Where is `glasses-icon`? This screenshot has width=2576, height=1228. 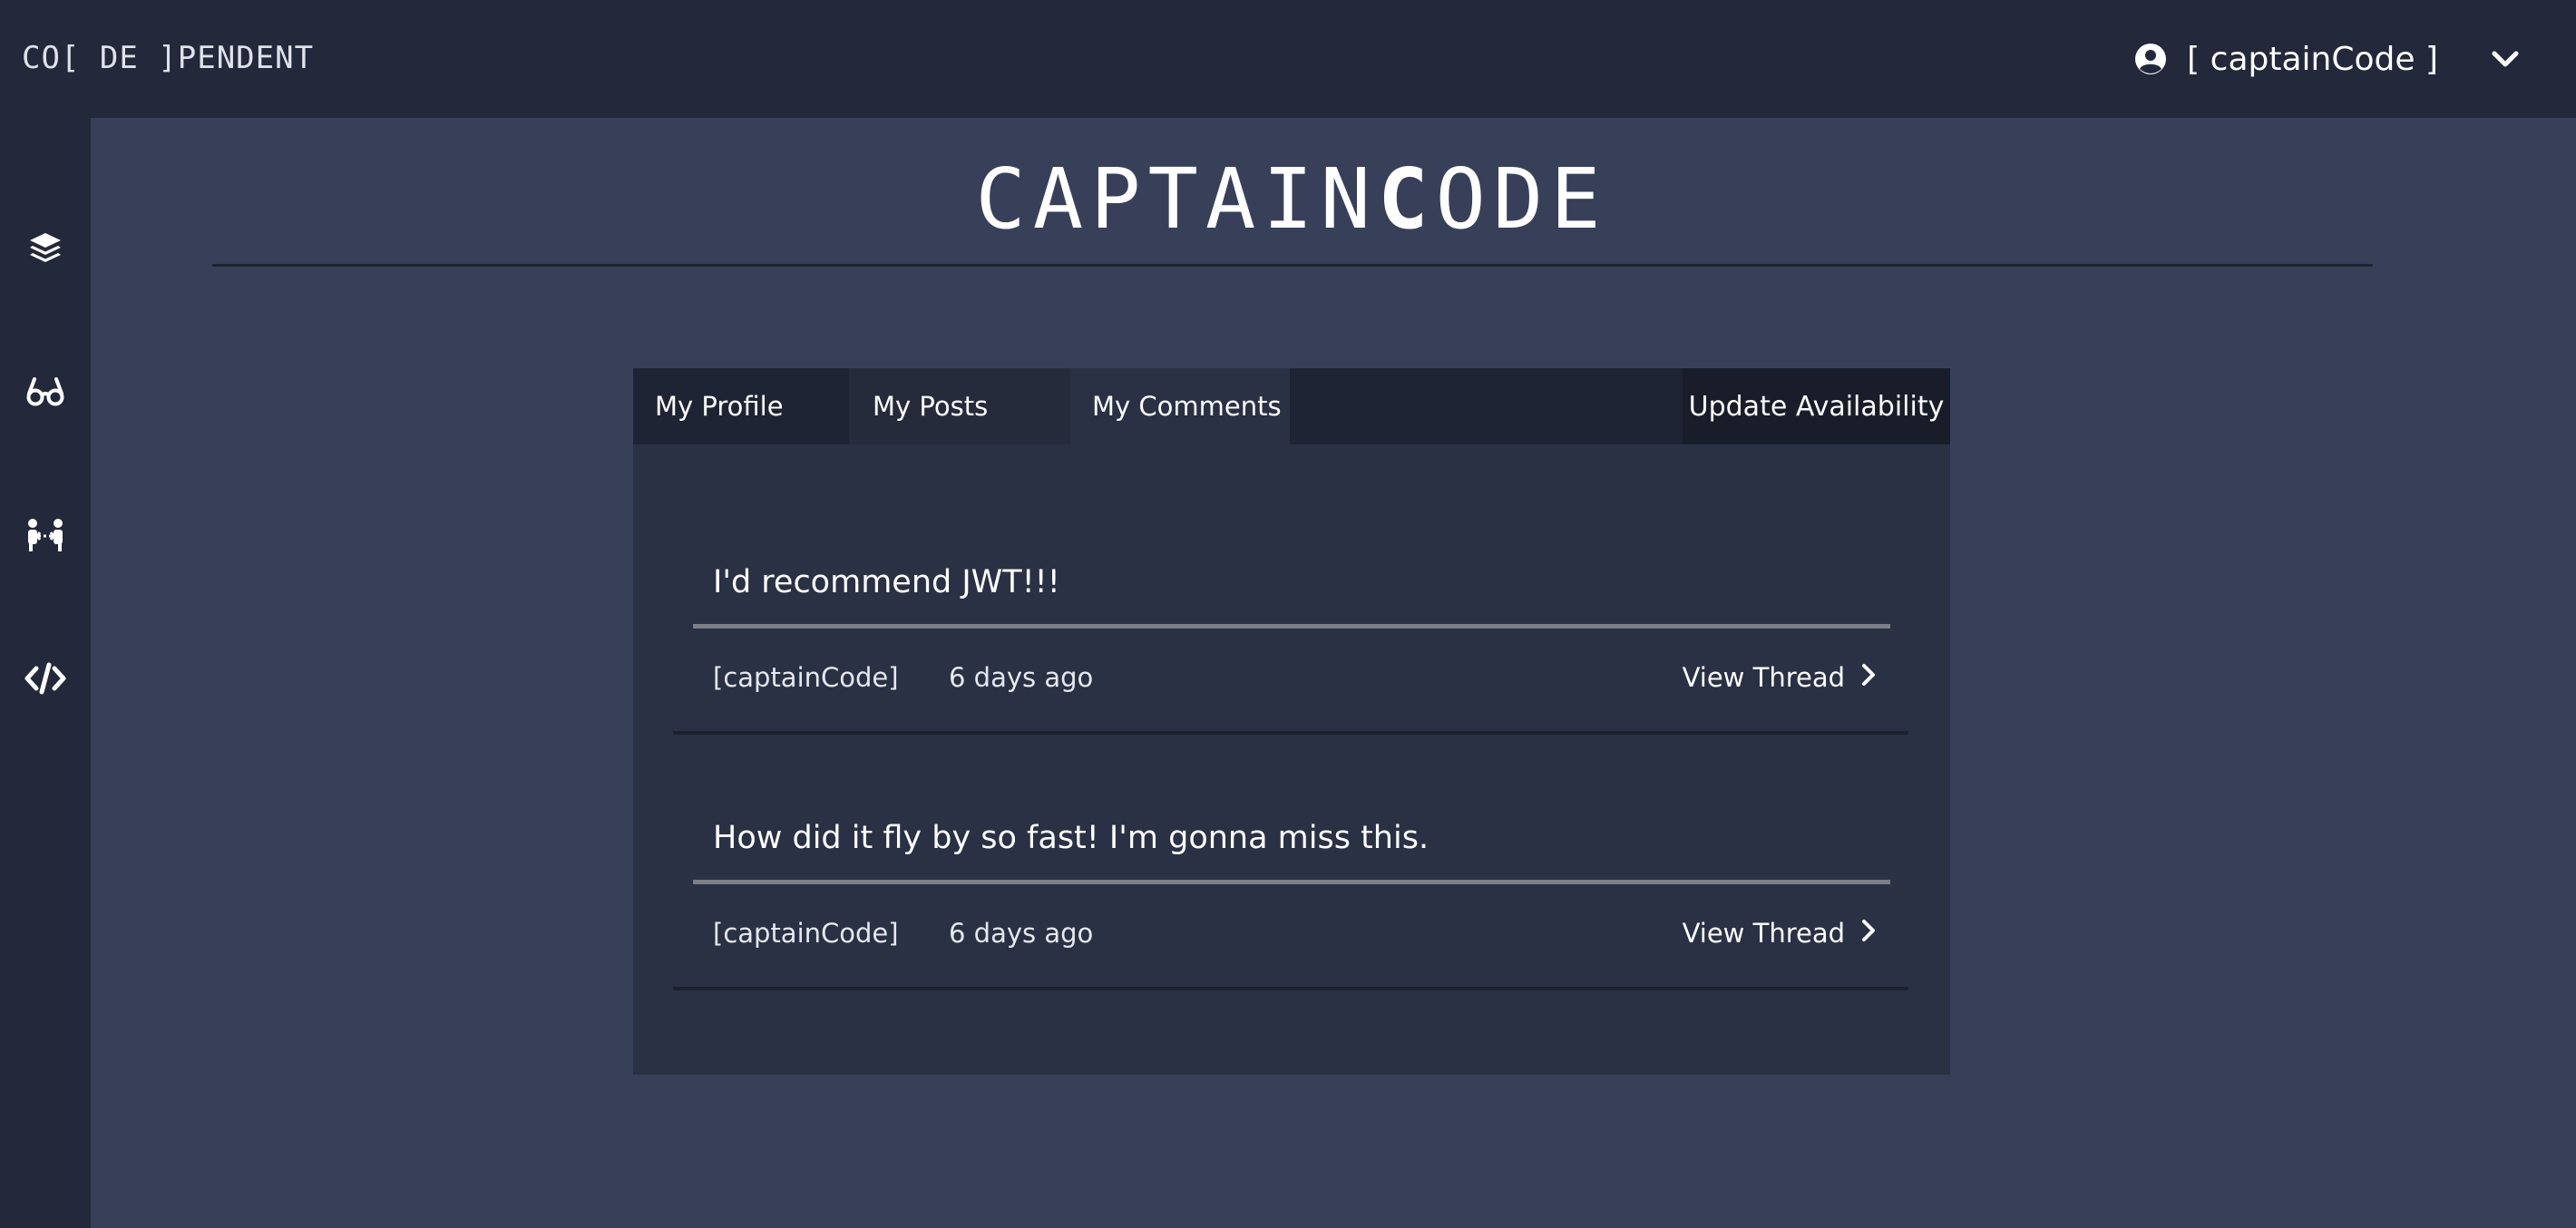
glasses-icon is located at coordinates (45, 394).